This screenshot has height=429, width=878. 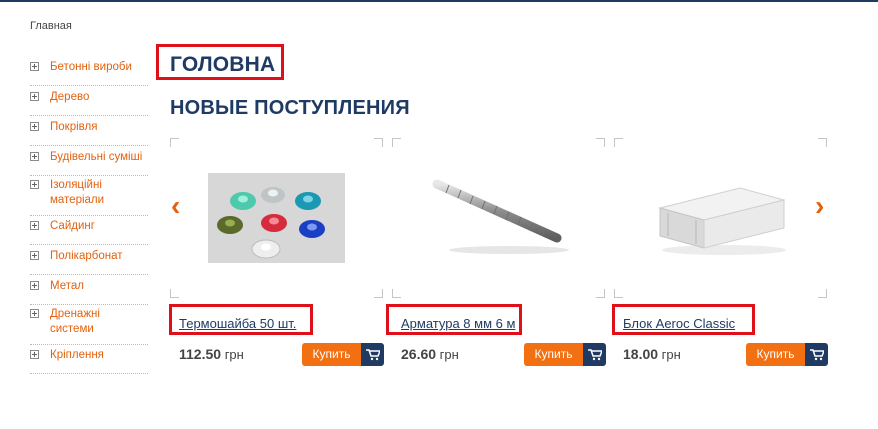 What do you see at coordinates (458, 323) in the screenshot?
I see `product-title-link: Арматура 8 мм 6 м` at bounding box center [458, 323].